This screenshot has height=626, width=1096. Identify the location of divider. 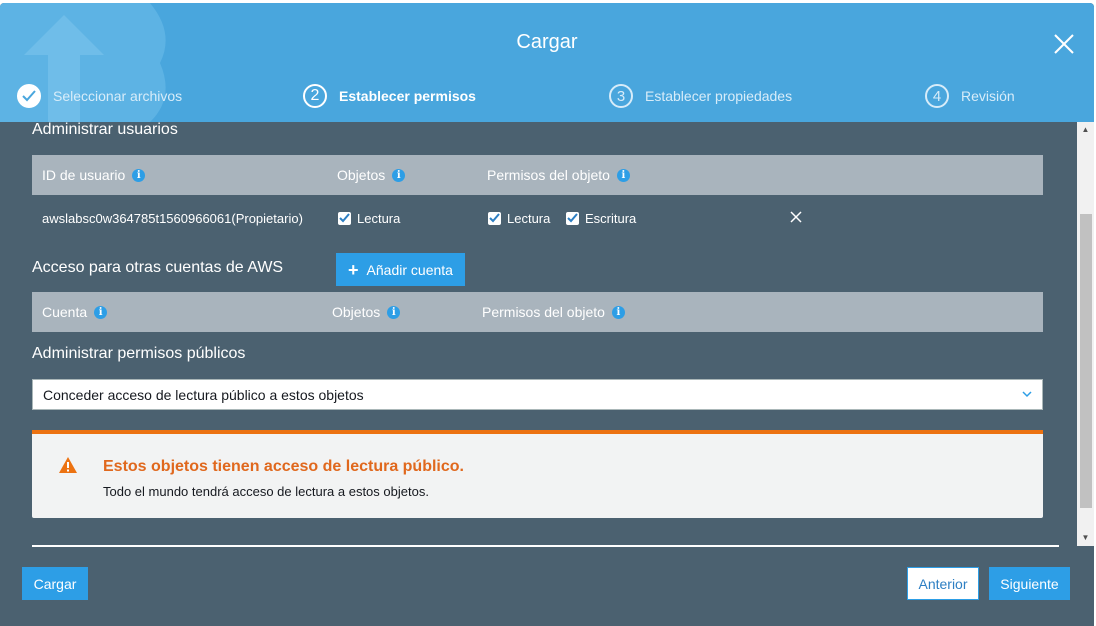
(545, 546).